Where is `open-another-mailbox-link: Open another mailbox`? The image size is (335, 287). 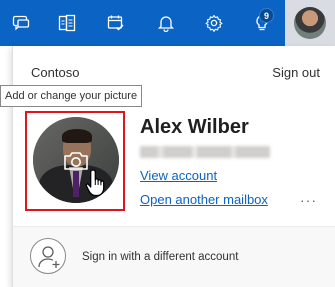 open-another-mailbox-link: Open another mailbox is located at coordinates (204, 199).